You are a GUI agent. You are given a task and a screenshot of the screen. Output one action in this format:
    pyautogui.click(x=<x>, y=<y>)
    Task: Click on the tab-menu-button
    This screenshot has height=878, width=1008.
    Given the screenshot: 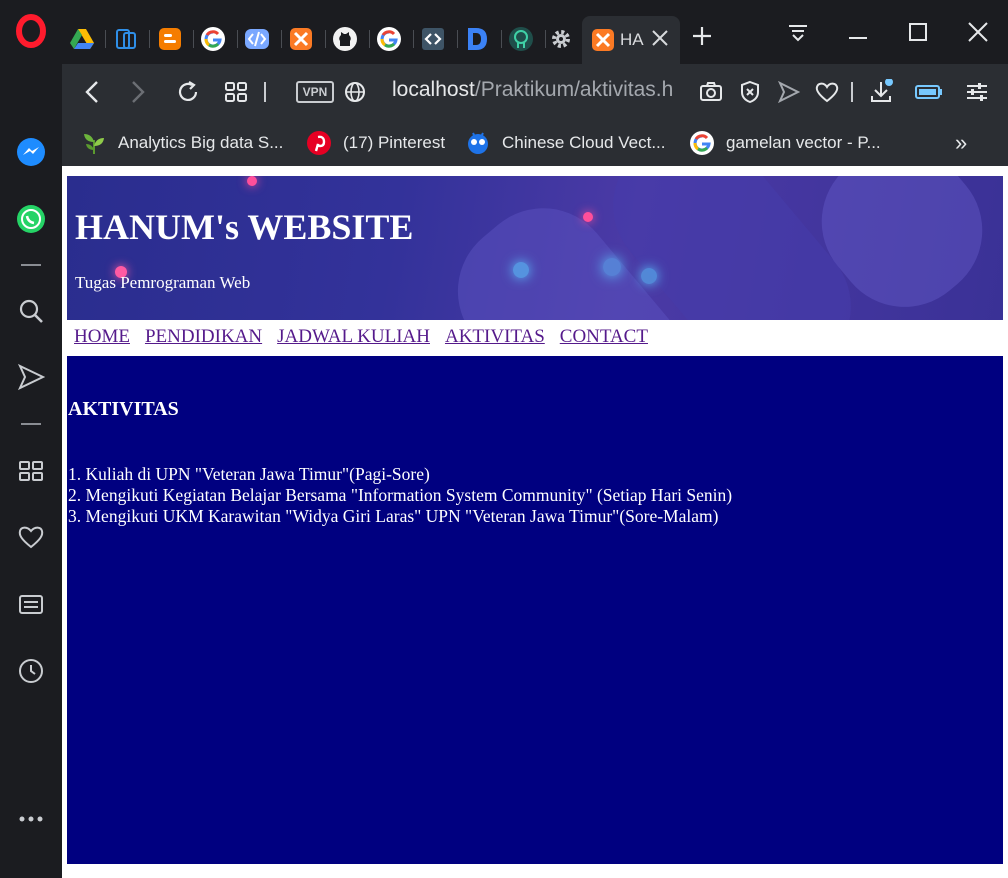 What is the action you would take?
    pyautogui.click(x=798, y=32)
    